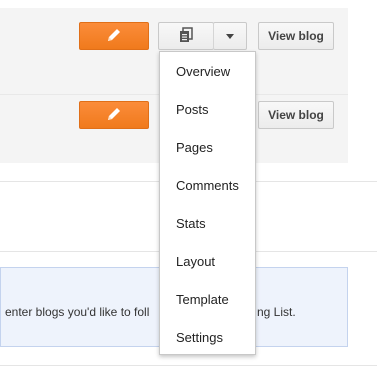  I want to click on posts-dropdown-toggle, so click(230, 36).